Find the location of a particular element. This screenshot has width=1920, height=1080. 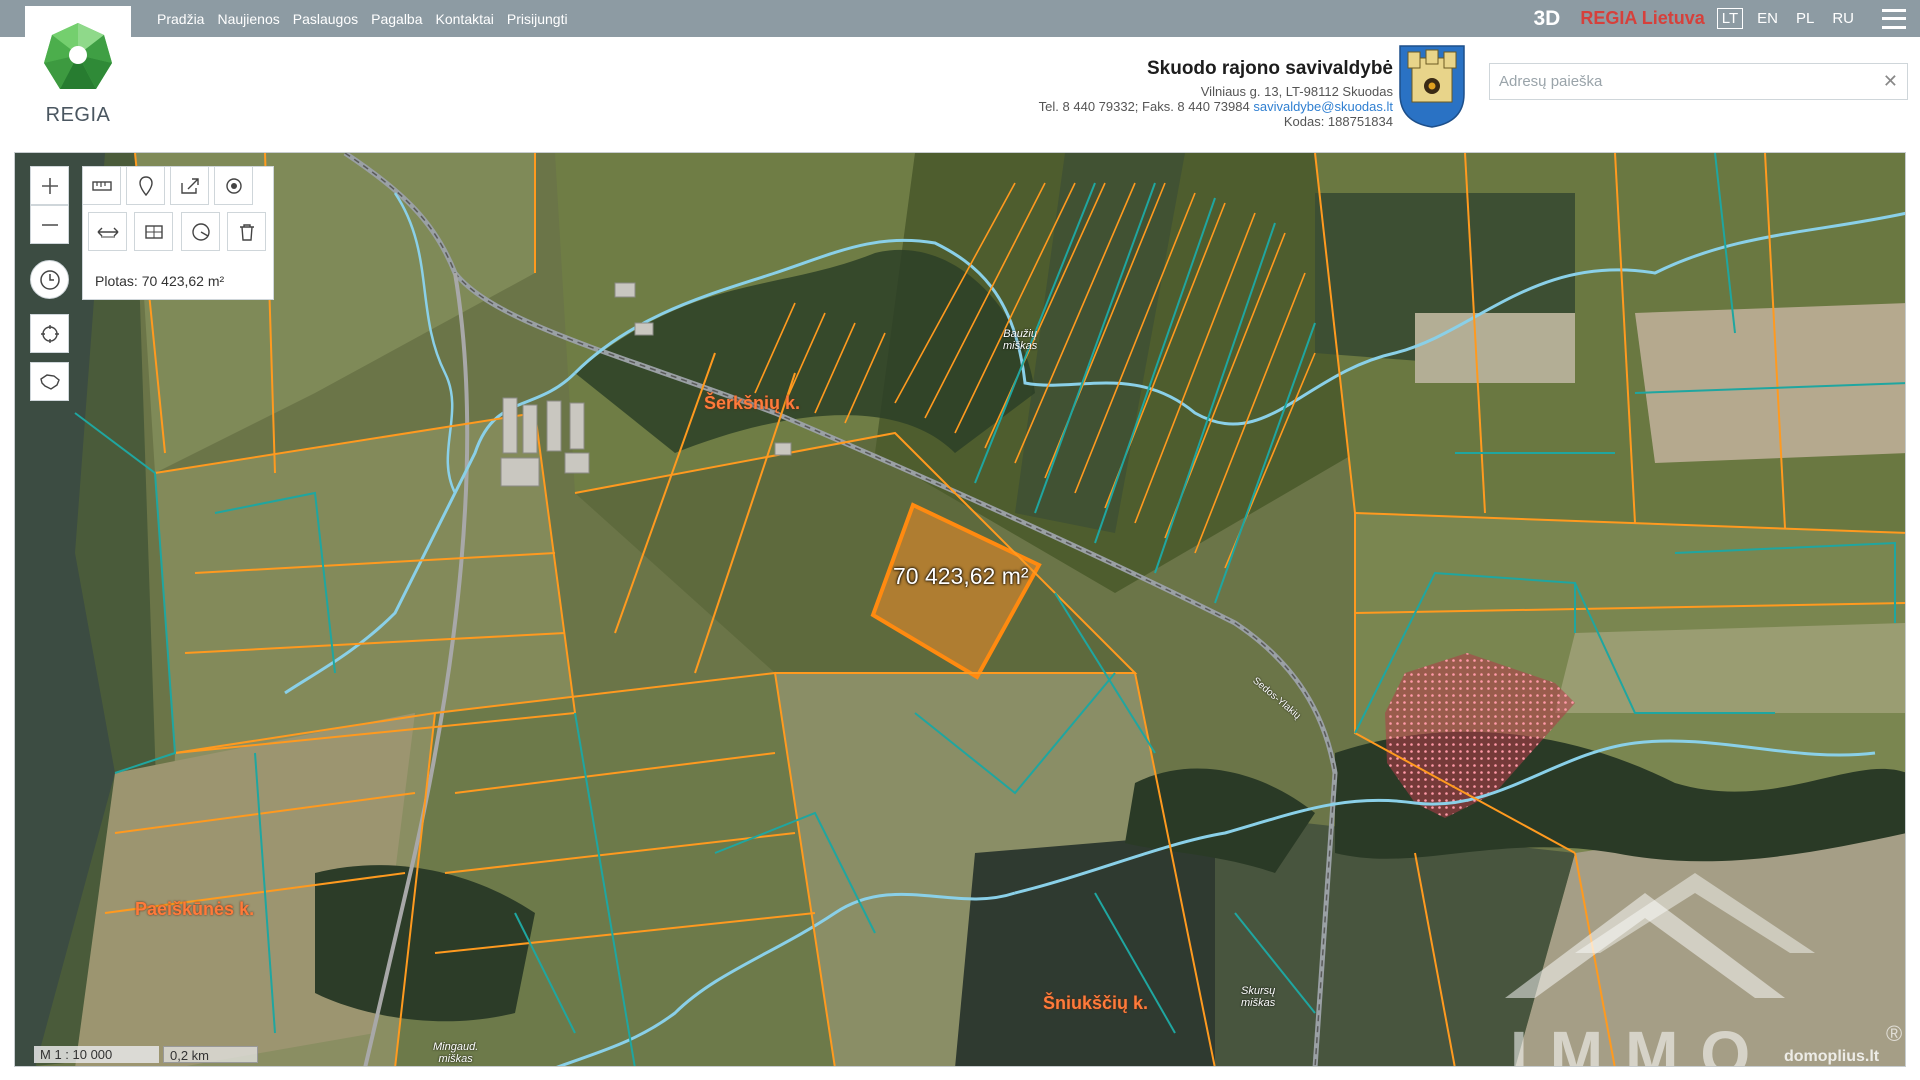

minus-icon is located at coordinates (49, 224).